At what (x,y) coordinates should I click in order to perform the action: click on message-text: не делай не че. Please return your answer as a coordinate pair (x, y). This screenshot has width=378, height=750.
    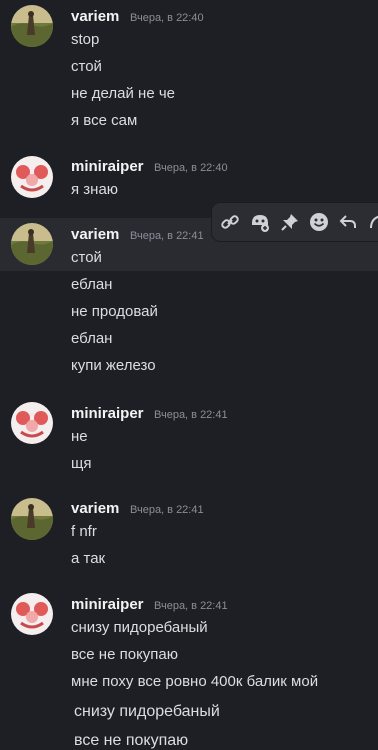
    Looking at the image, I should click on (123, 93).